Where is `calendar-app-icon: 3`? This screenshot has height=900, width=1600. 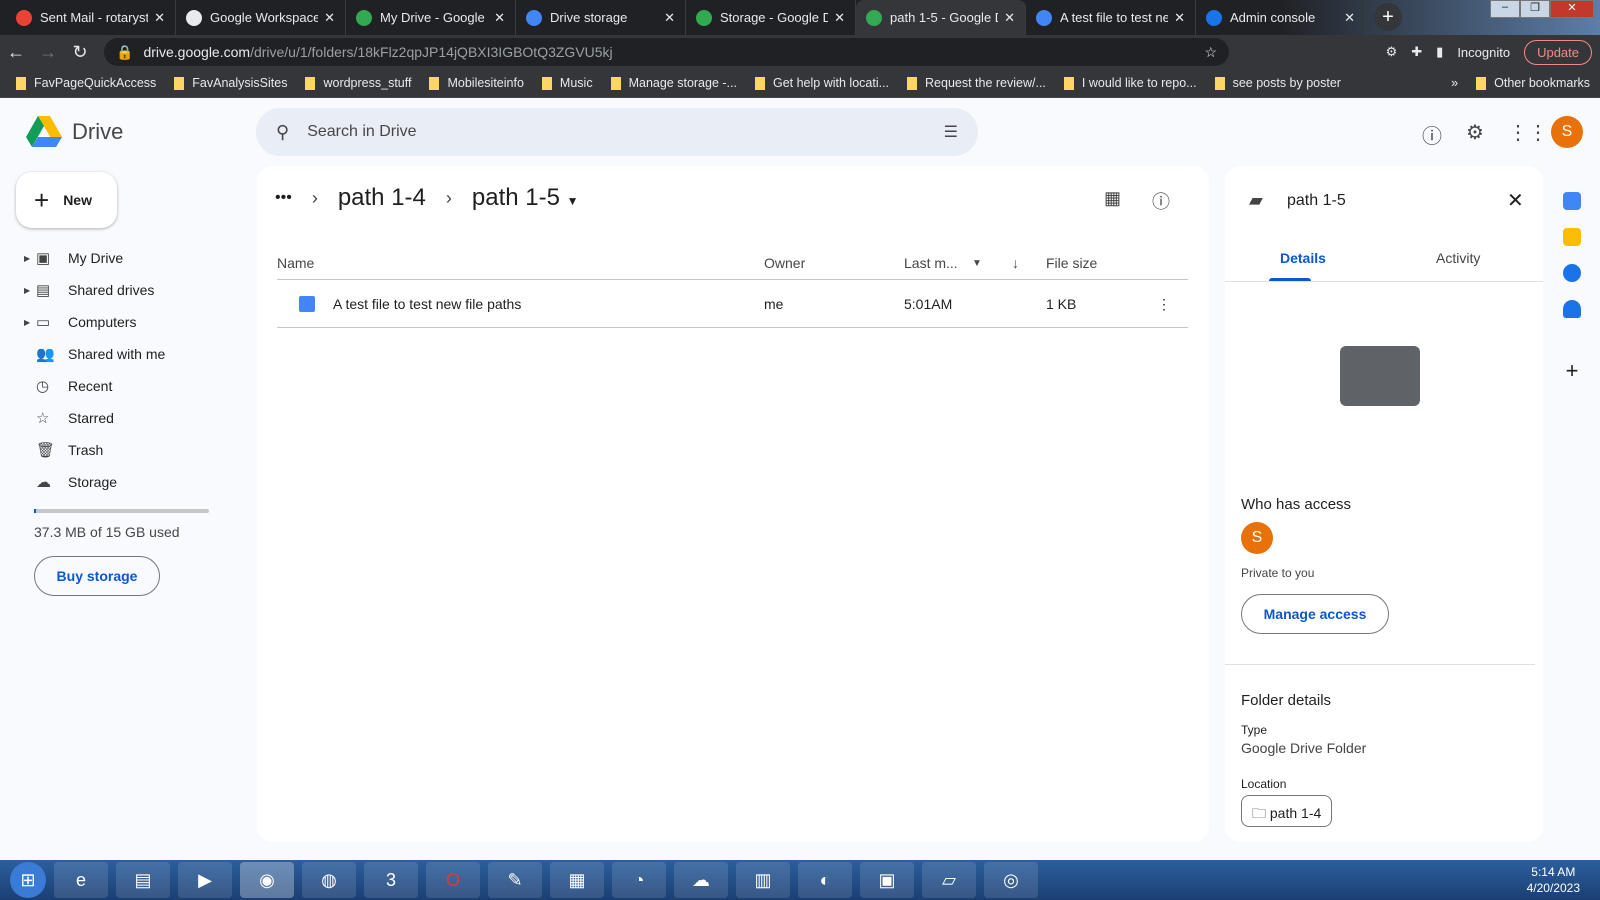 calendar-app-icon: 3 is located at coordinates (391, 880).